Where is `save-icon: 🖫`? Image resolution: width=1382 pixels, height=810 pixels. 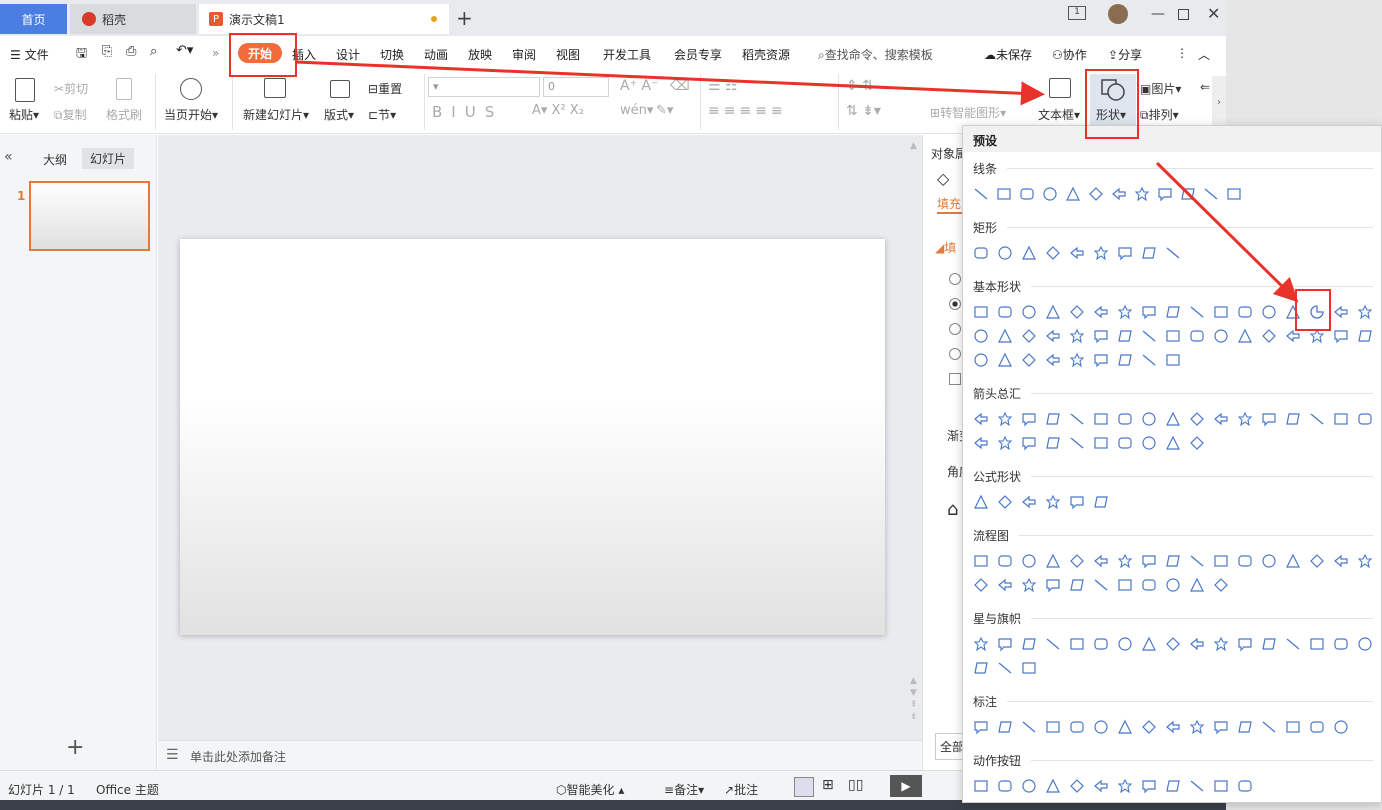
save-icon: 🖫 is located at coordinates (81, 55).